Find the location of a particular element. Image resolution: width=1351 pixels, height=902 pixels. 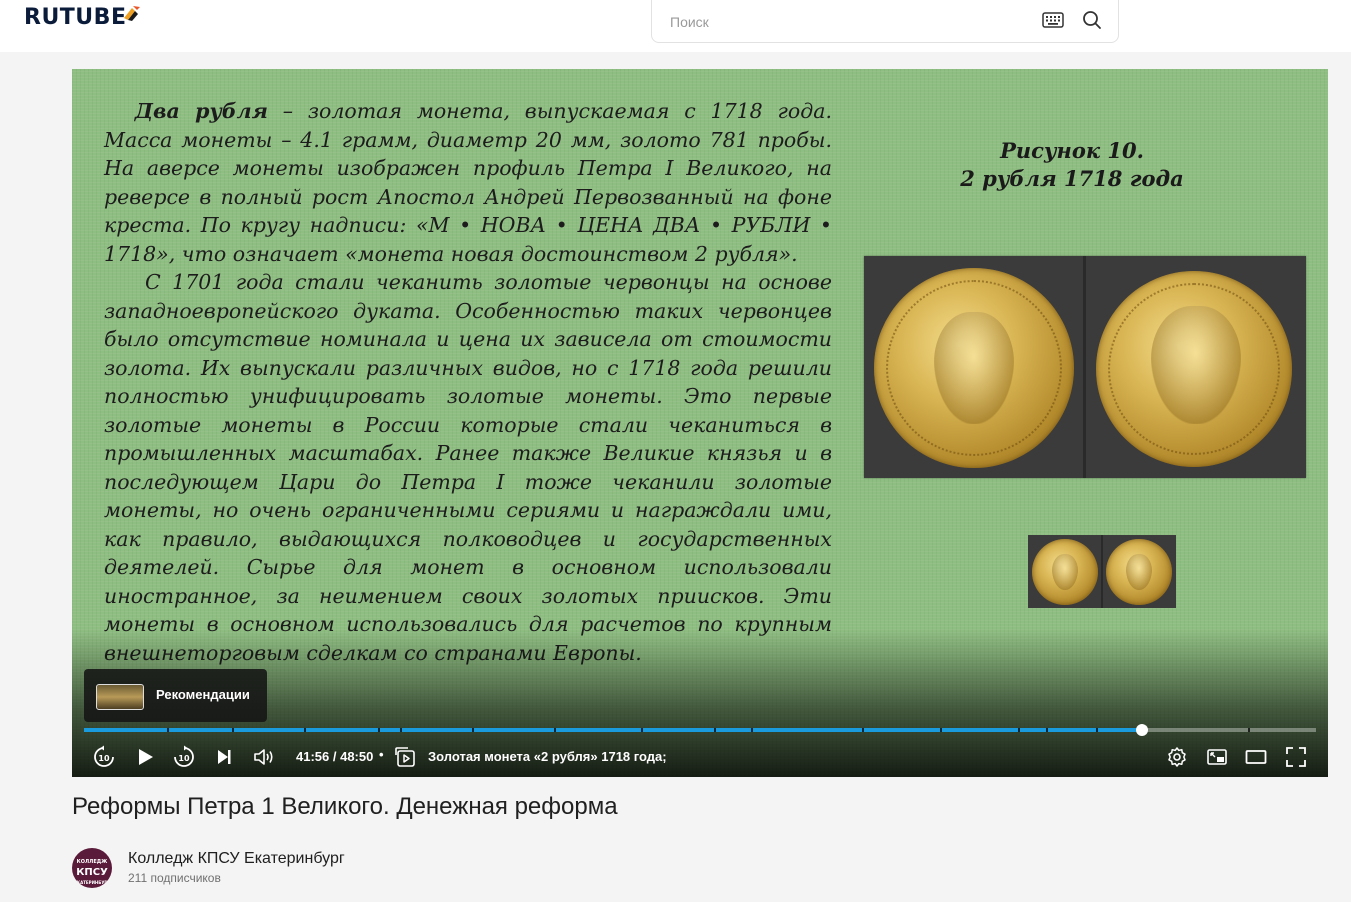

progress-bar is located at coordinates (700, 730).